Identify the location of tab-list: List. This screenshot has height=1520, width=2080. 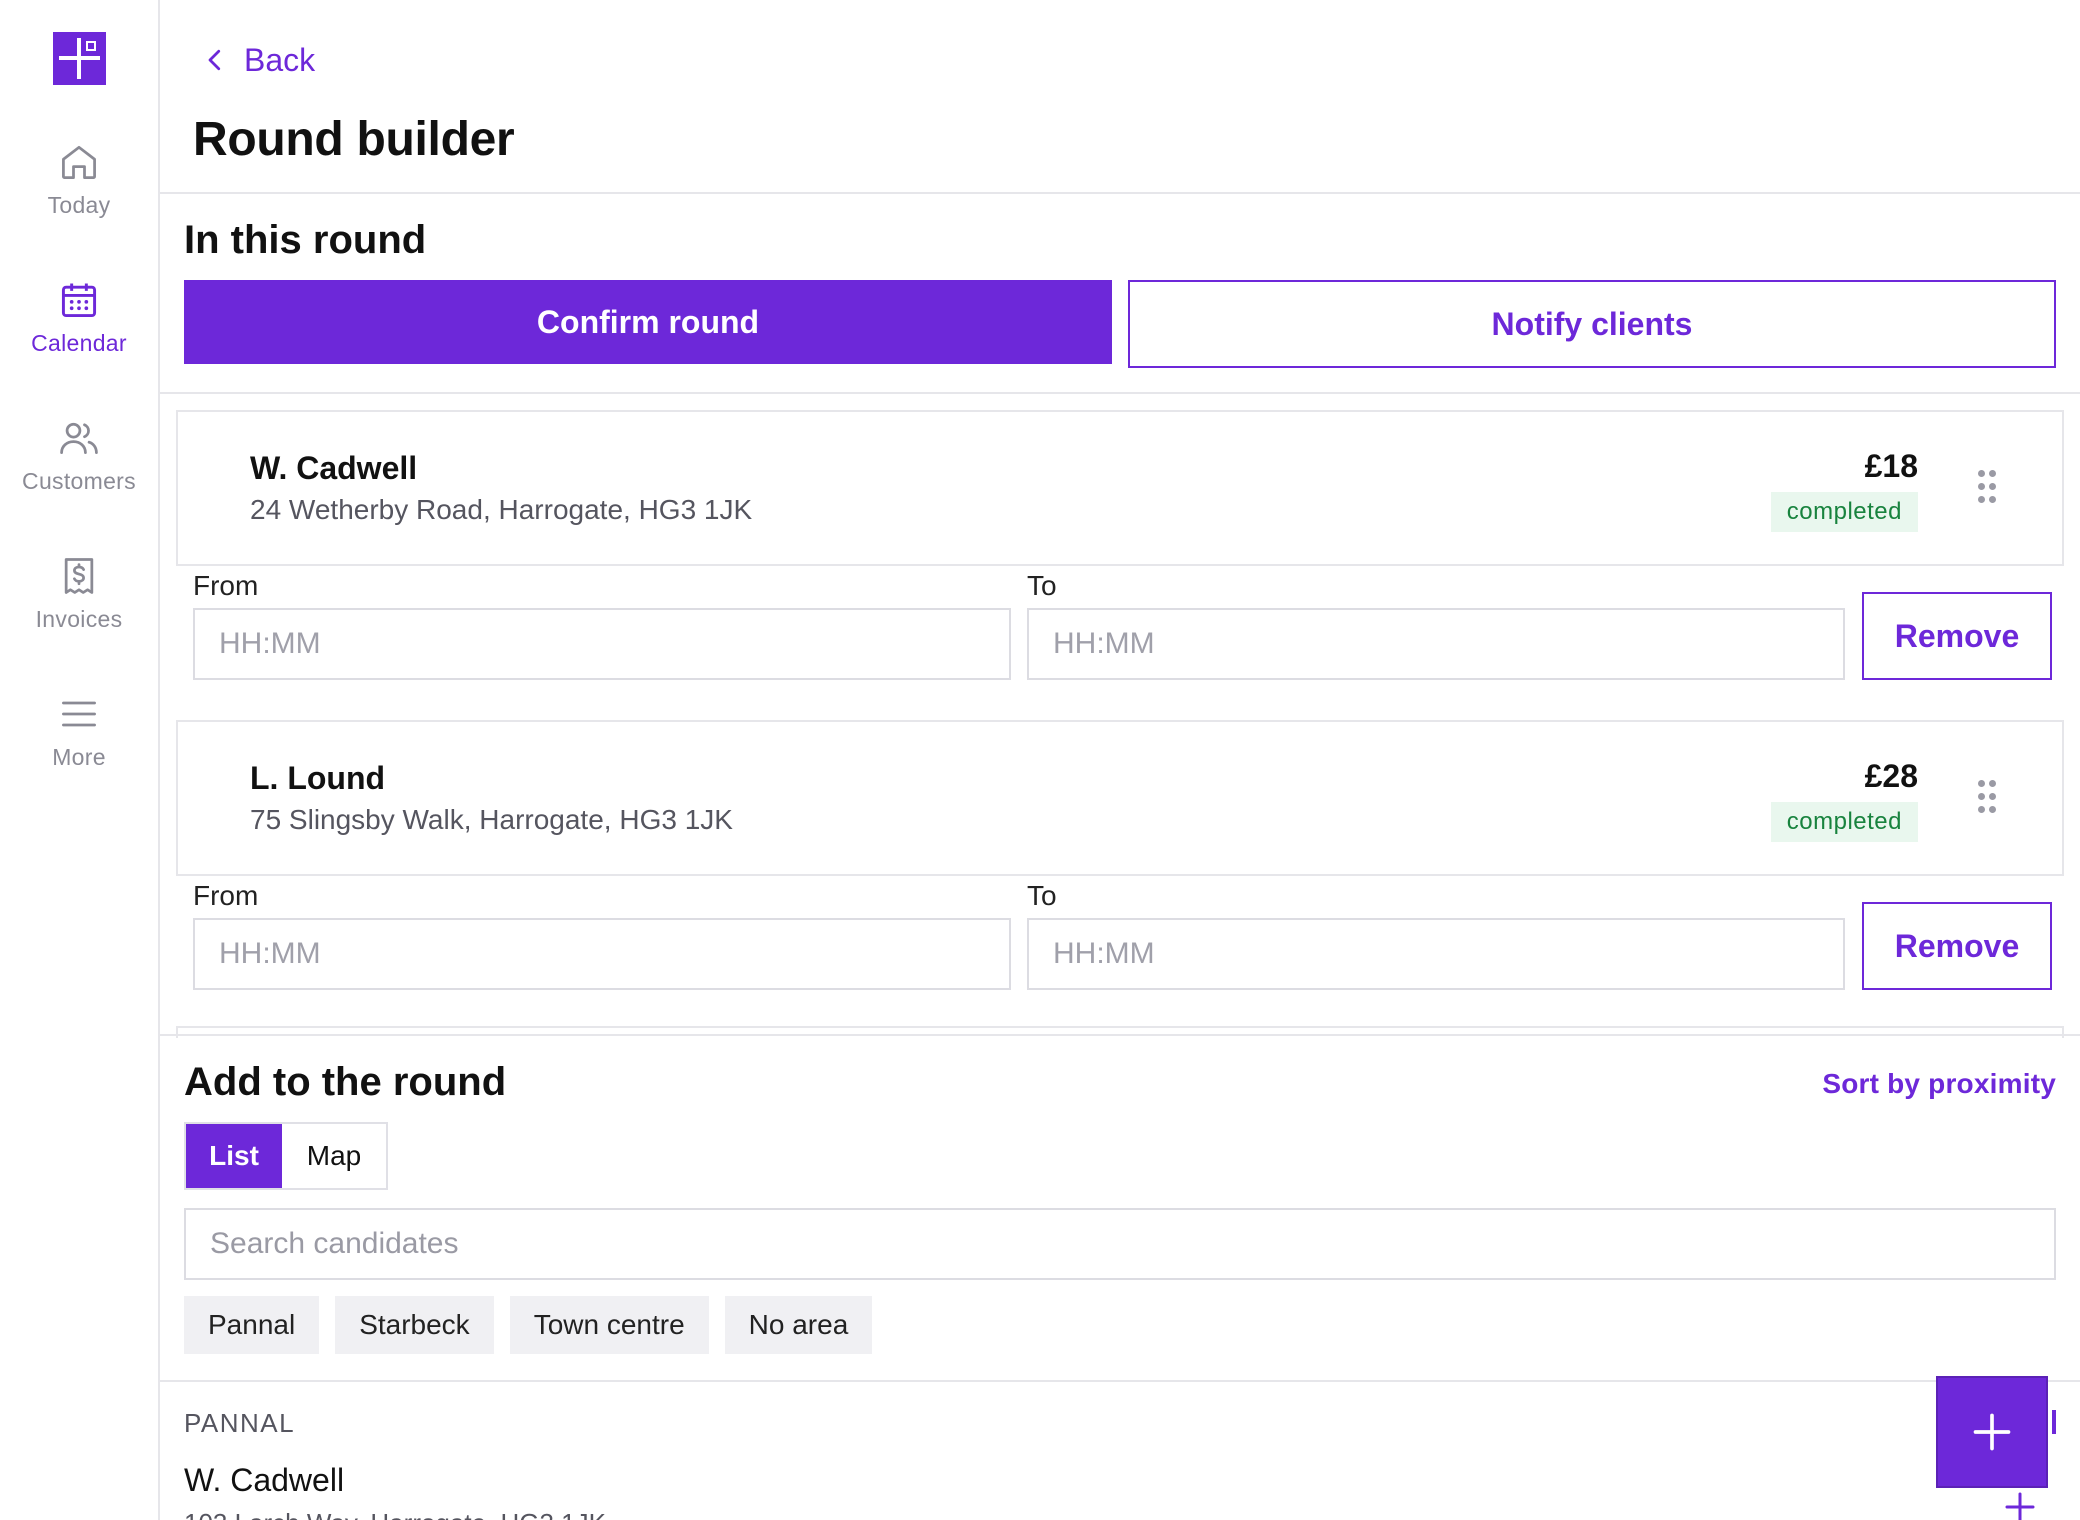
(234, 1156).